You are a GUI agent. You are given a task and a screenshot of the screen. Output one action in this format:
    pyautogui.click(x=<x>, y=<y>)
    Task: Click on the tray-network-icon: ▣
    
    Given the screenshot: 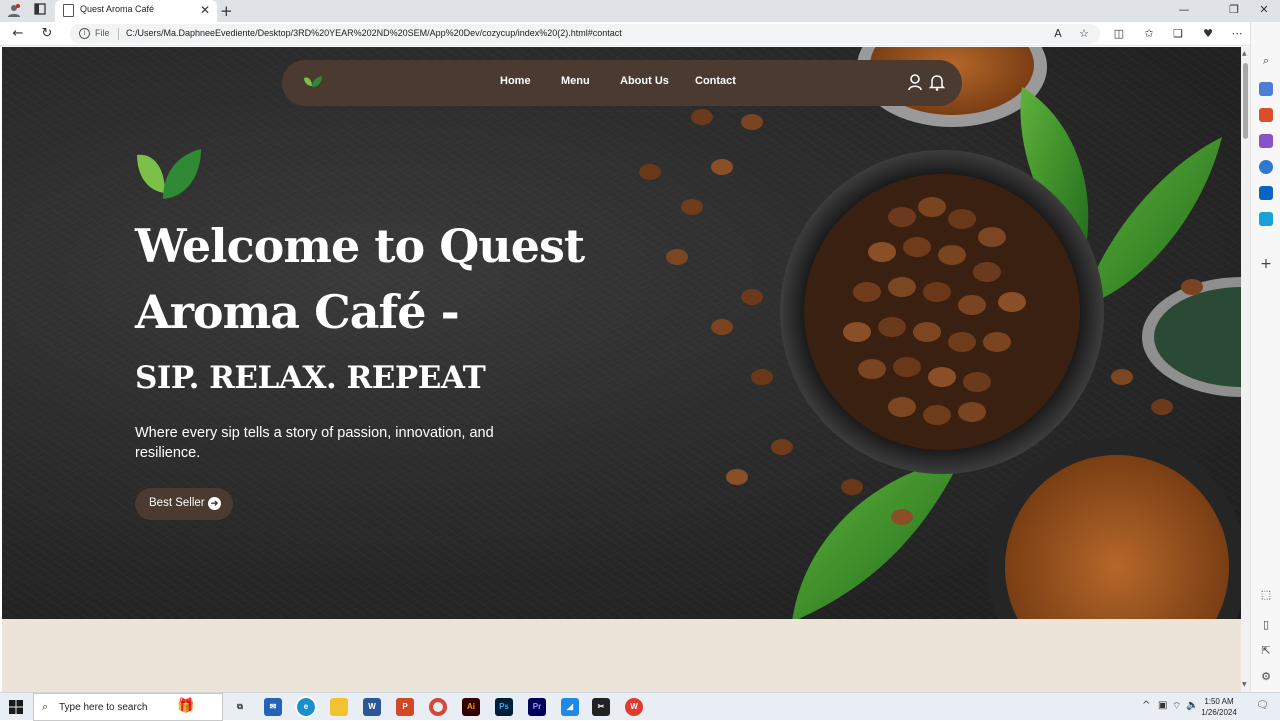 What is the action you would take?
    pyautogui.click(x=1162, y=705)
    